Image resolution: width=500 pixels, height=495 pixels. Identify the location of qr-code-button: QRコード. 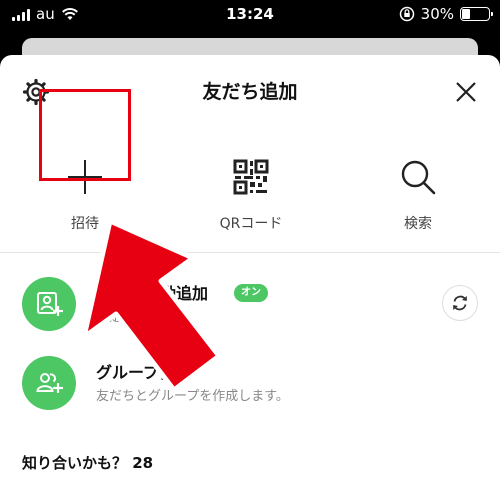
(251, 191).